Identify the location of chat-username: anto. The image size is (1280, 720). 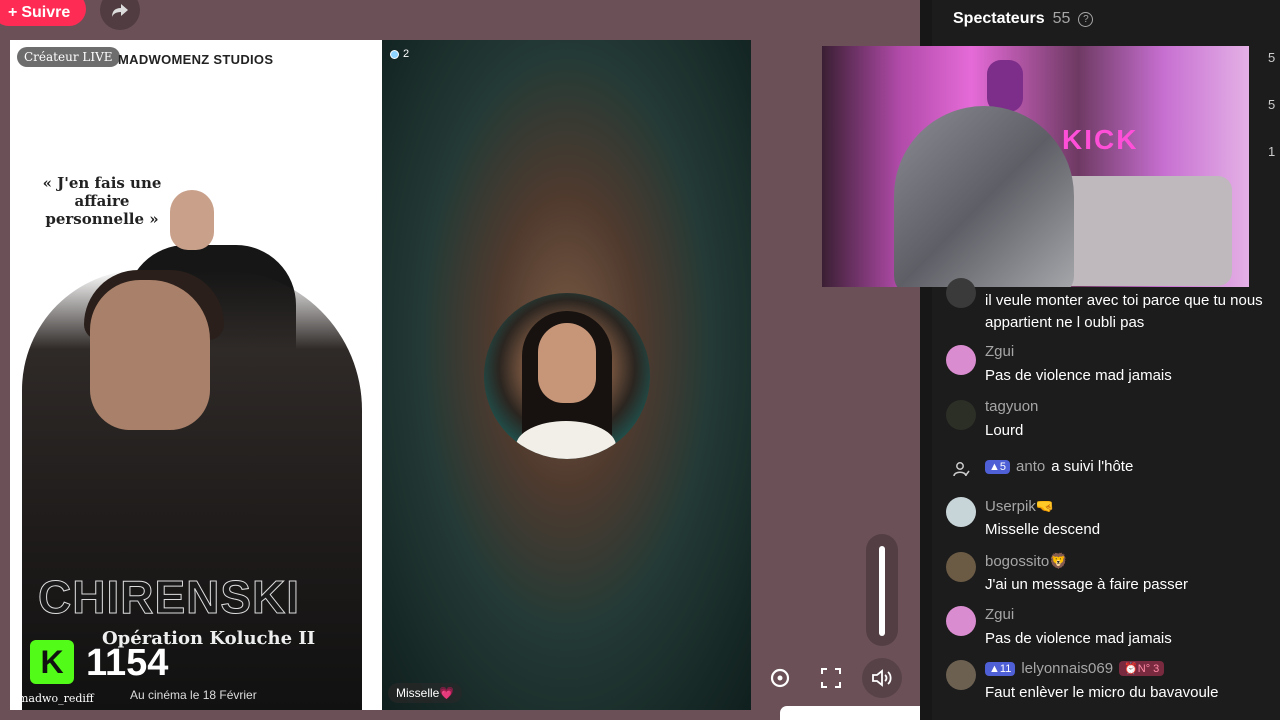
(1030, 466).